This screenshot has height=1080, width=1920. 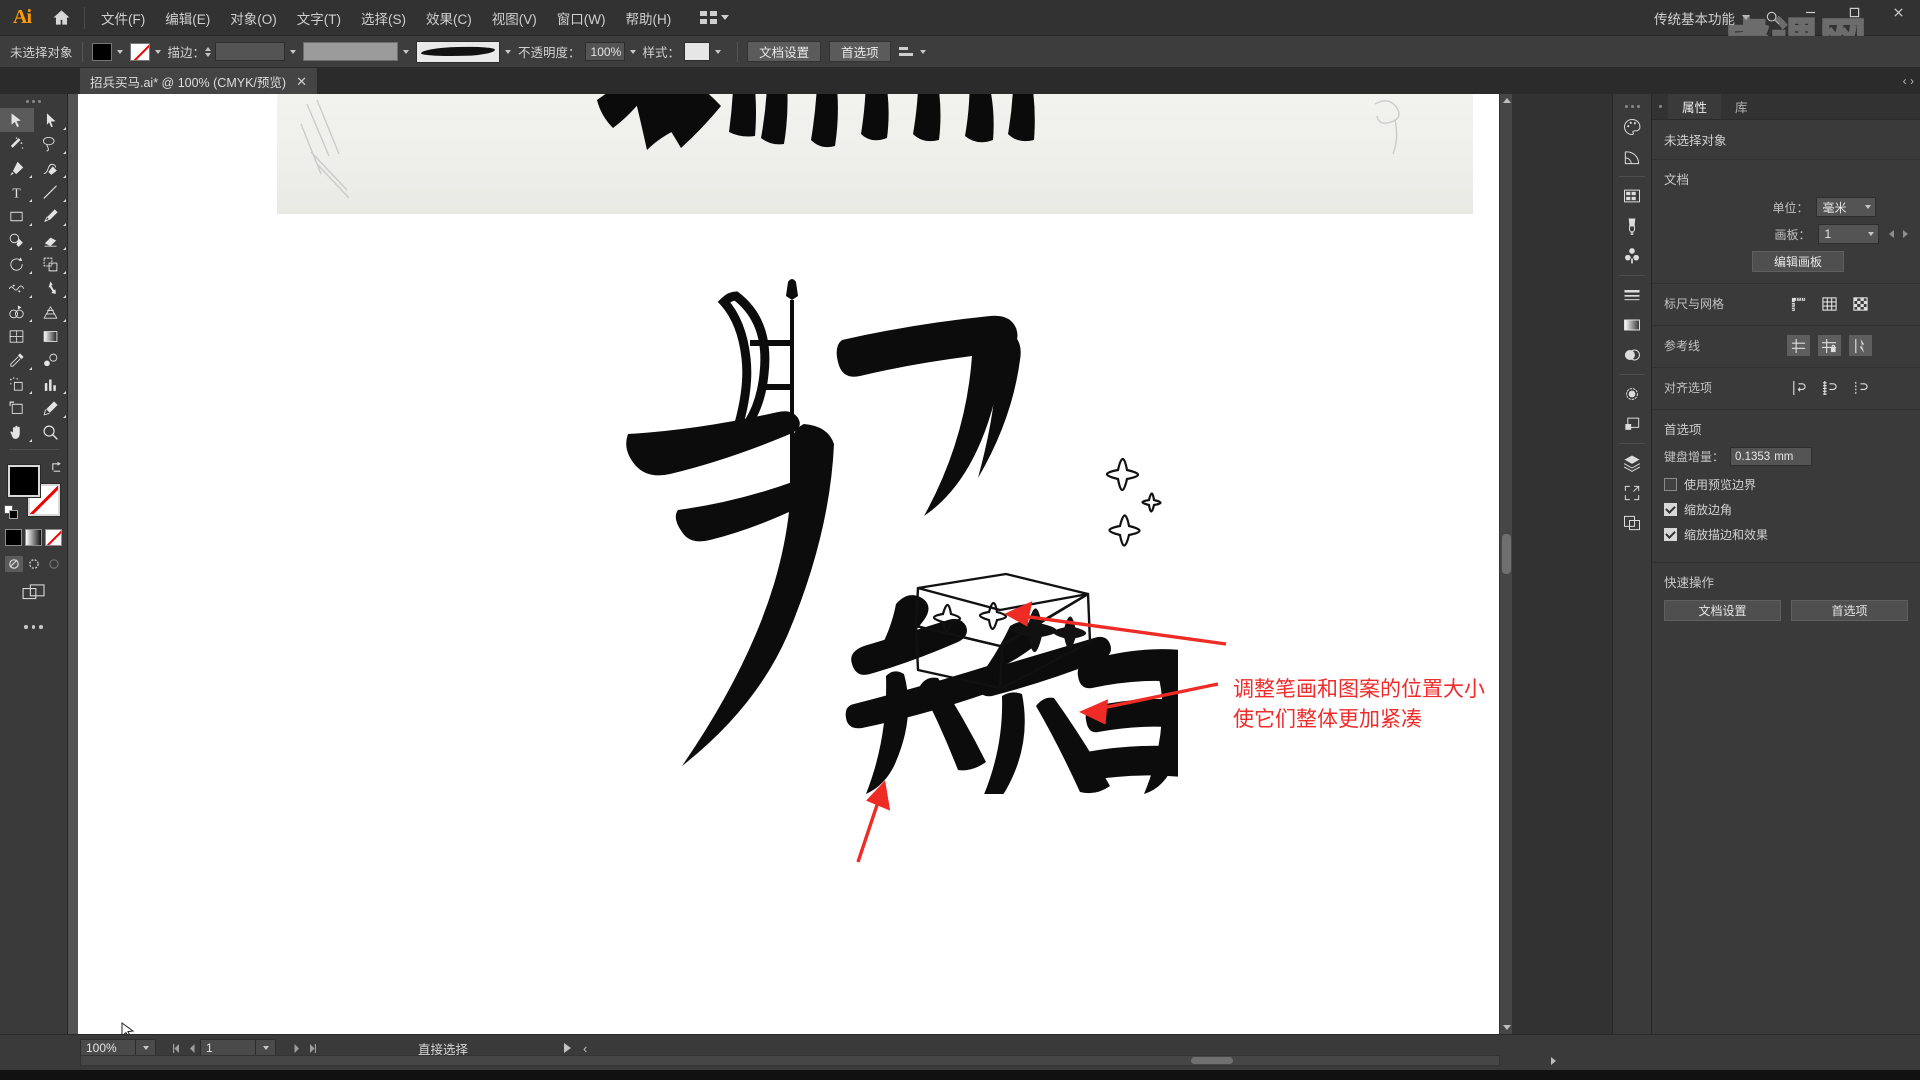 What do you see at coordinates (51, 216) in the screenshot?
I see `paintbrush-tool` at bounding box center [51, 216].